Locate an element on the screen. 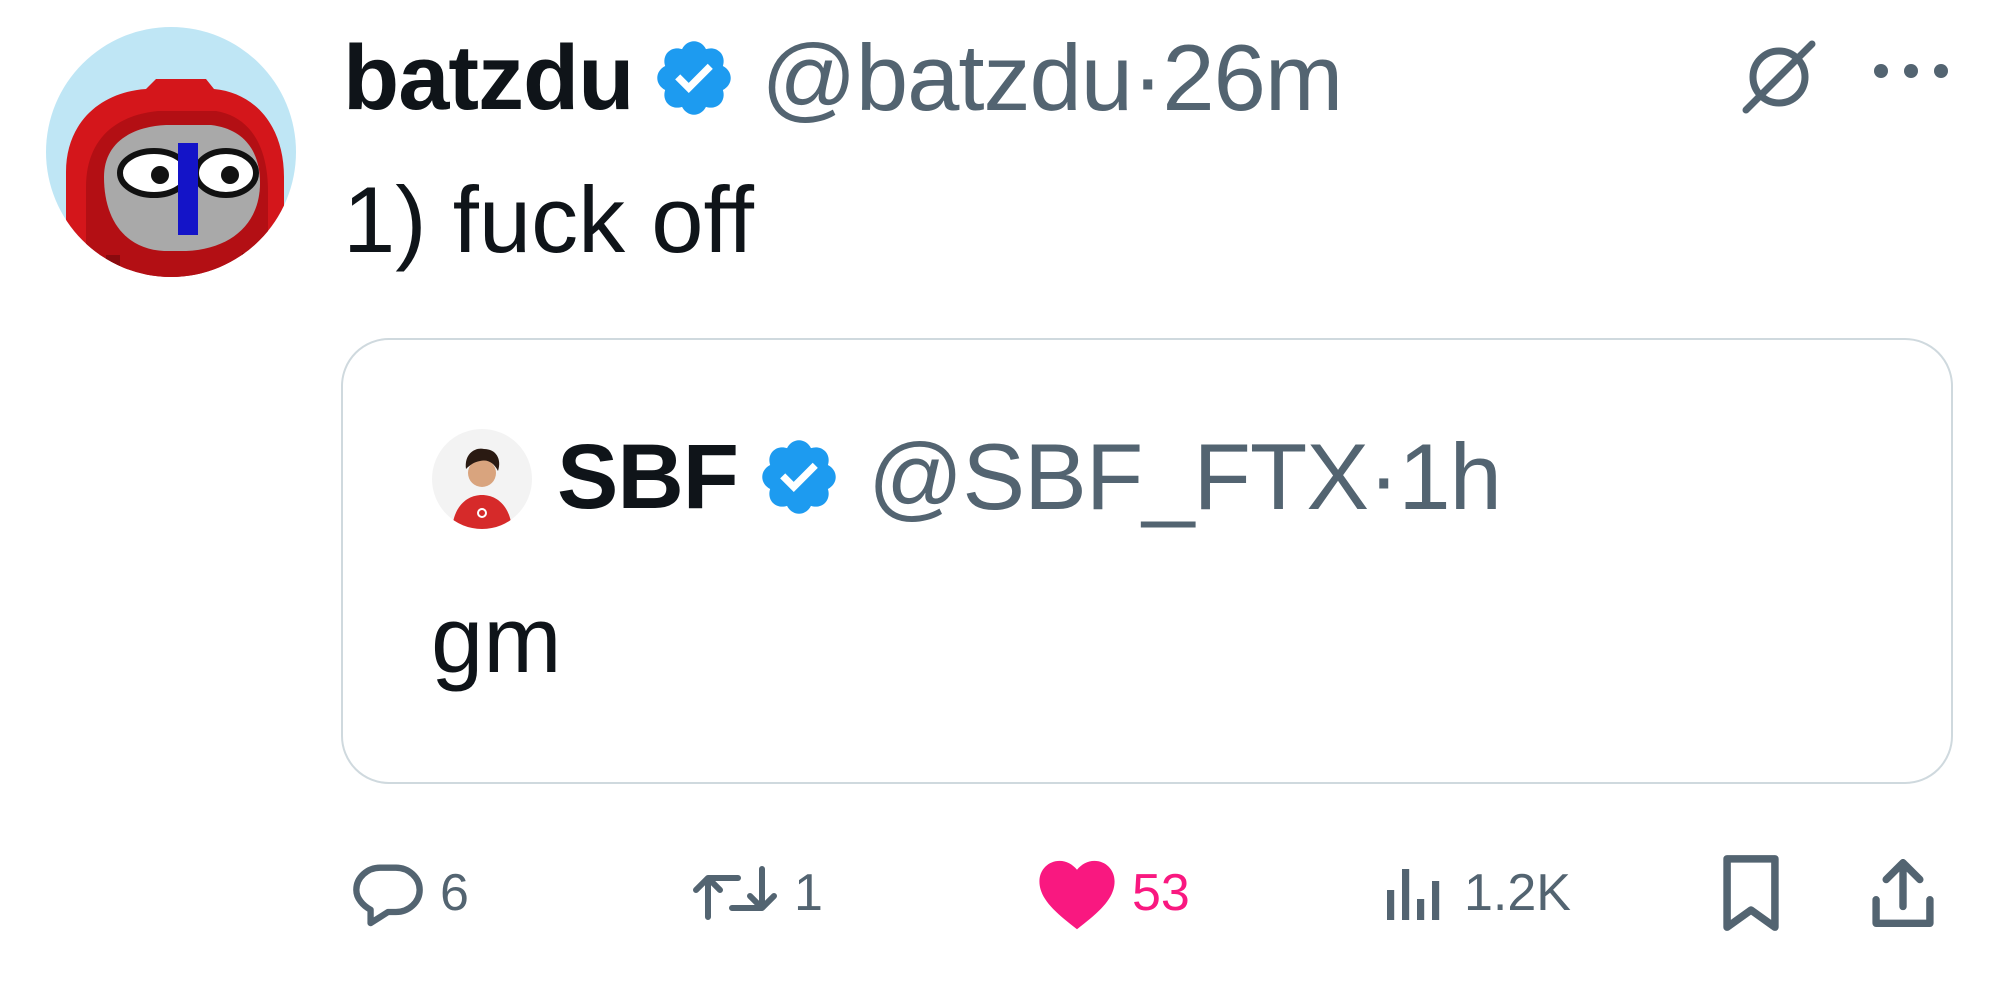  grok-icon is located at coordinates (1779, 77).